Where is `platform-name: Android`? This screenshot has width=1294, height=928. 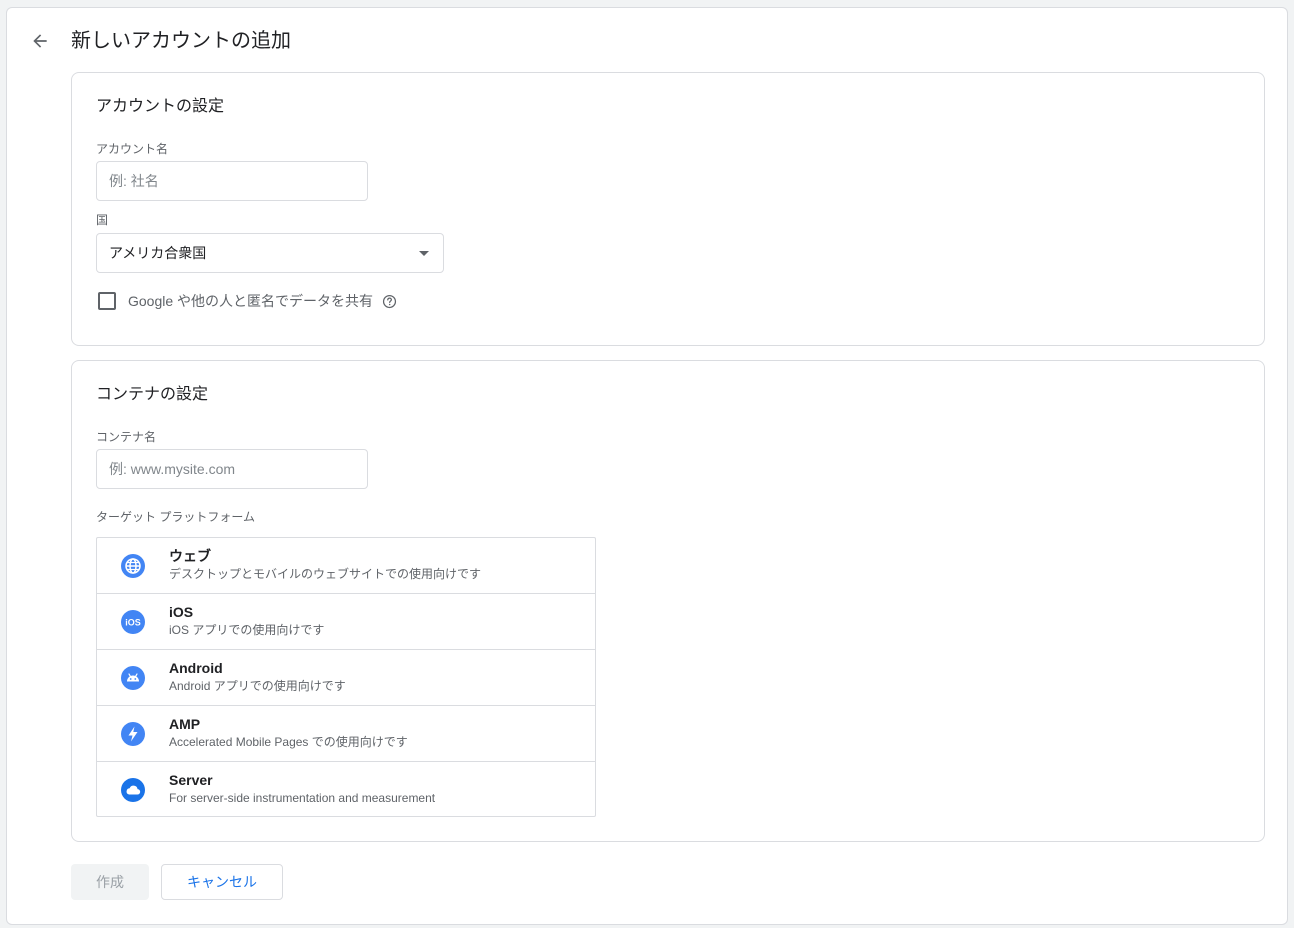 platform-name: Android is located at coordinates (196, 668).